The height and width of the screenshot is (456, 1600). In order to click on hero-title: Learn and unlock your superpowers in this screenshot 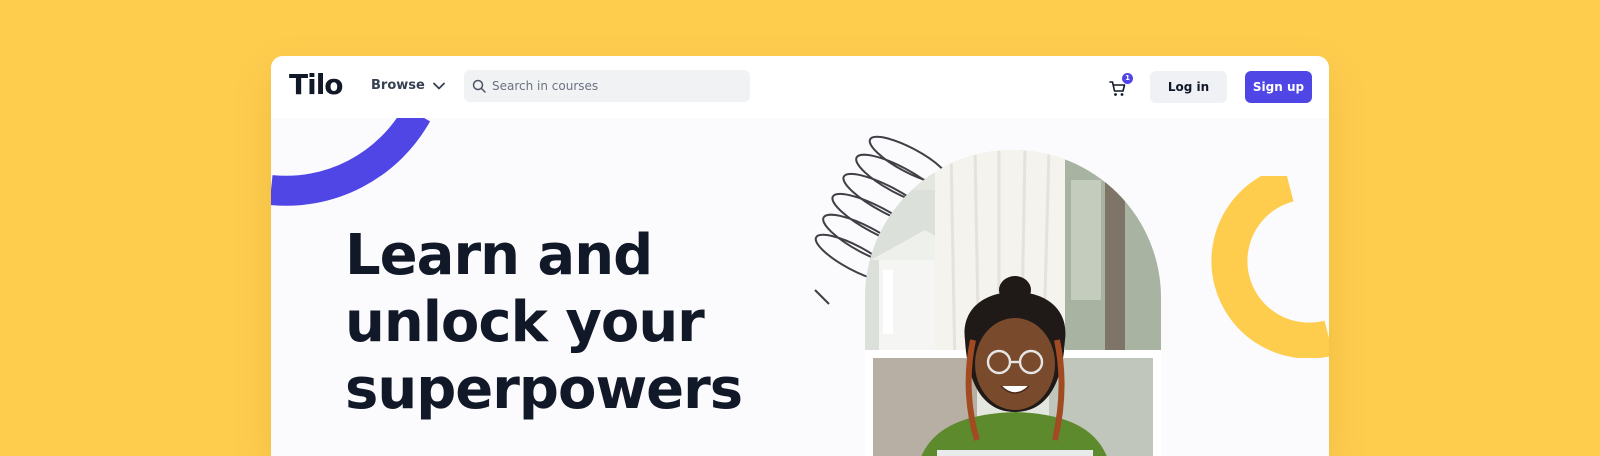, I will do `click(544, 322)`.